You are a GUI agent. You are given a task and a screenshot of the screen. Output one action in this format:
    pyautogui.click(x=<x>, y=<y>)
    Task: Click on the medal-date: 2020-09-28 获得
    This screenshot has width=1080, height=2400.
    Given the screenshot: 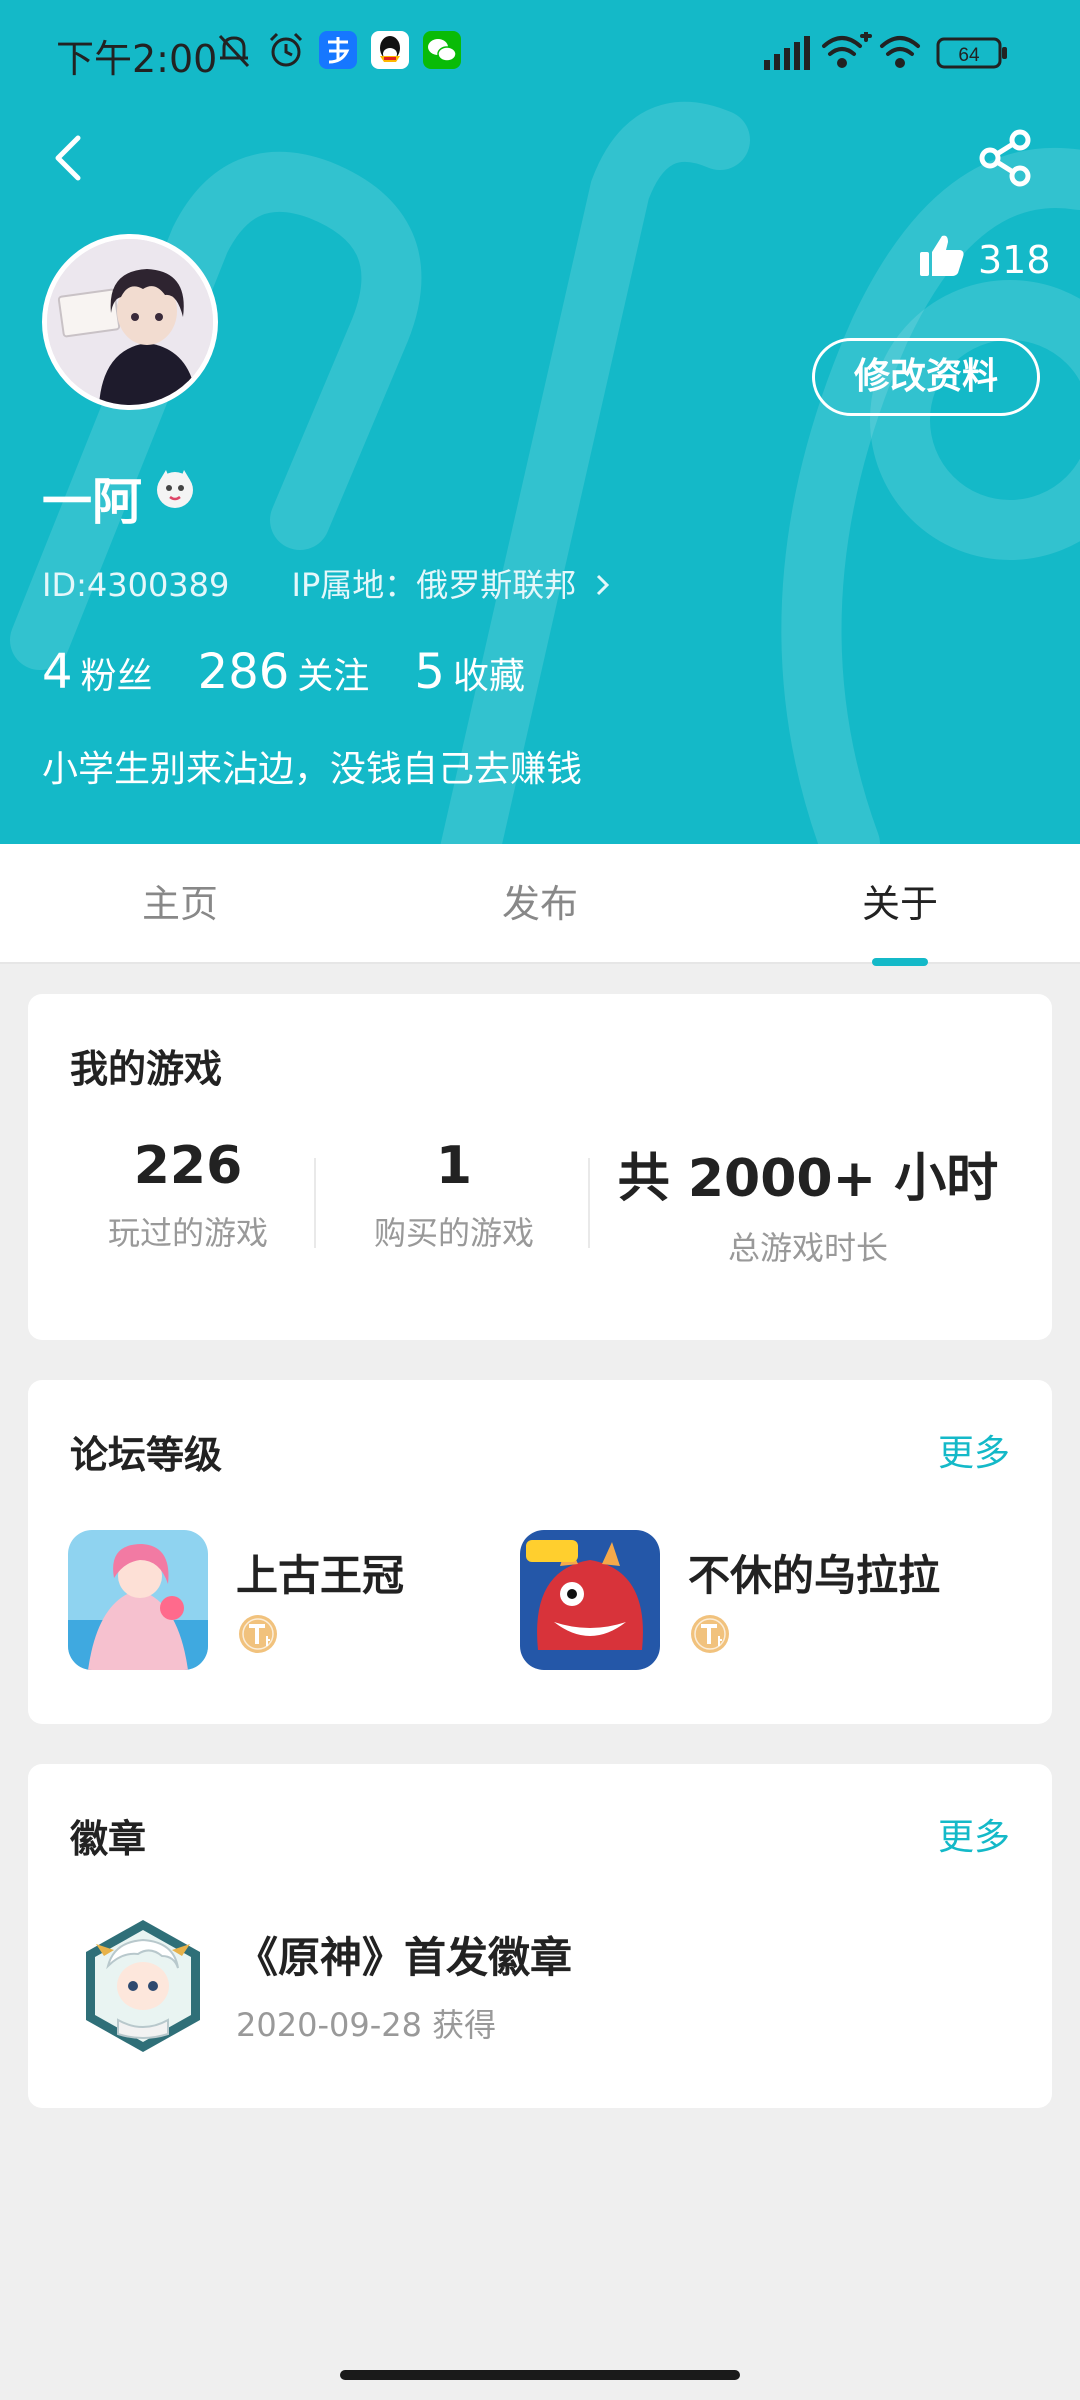 What is the action you would take?
    pyautogui.click(x=366, y=2025)
    